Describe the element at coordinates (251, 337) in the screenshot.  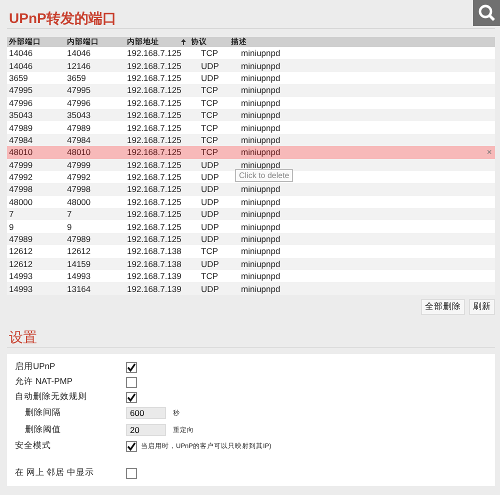
I see `section-title: 设置` at that location.